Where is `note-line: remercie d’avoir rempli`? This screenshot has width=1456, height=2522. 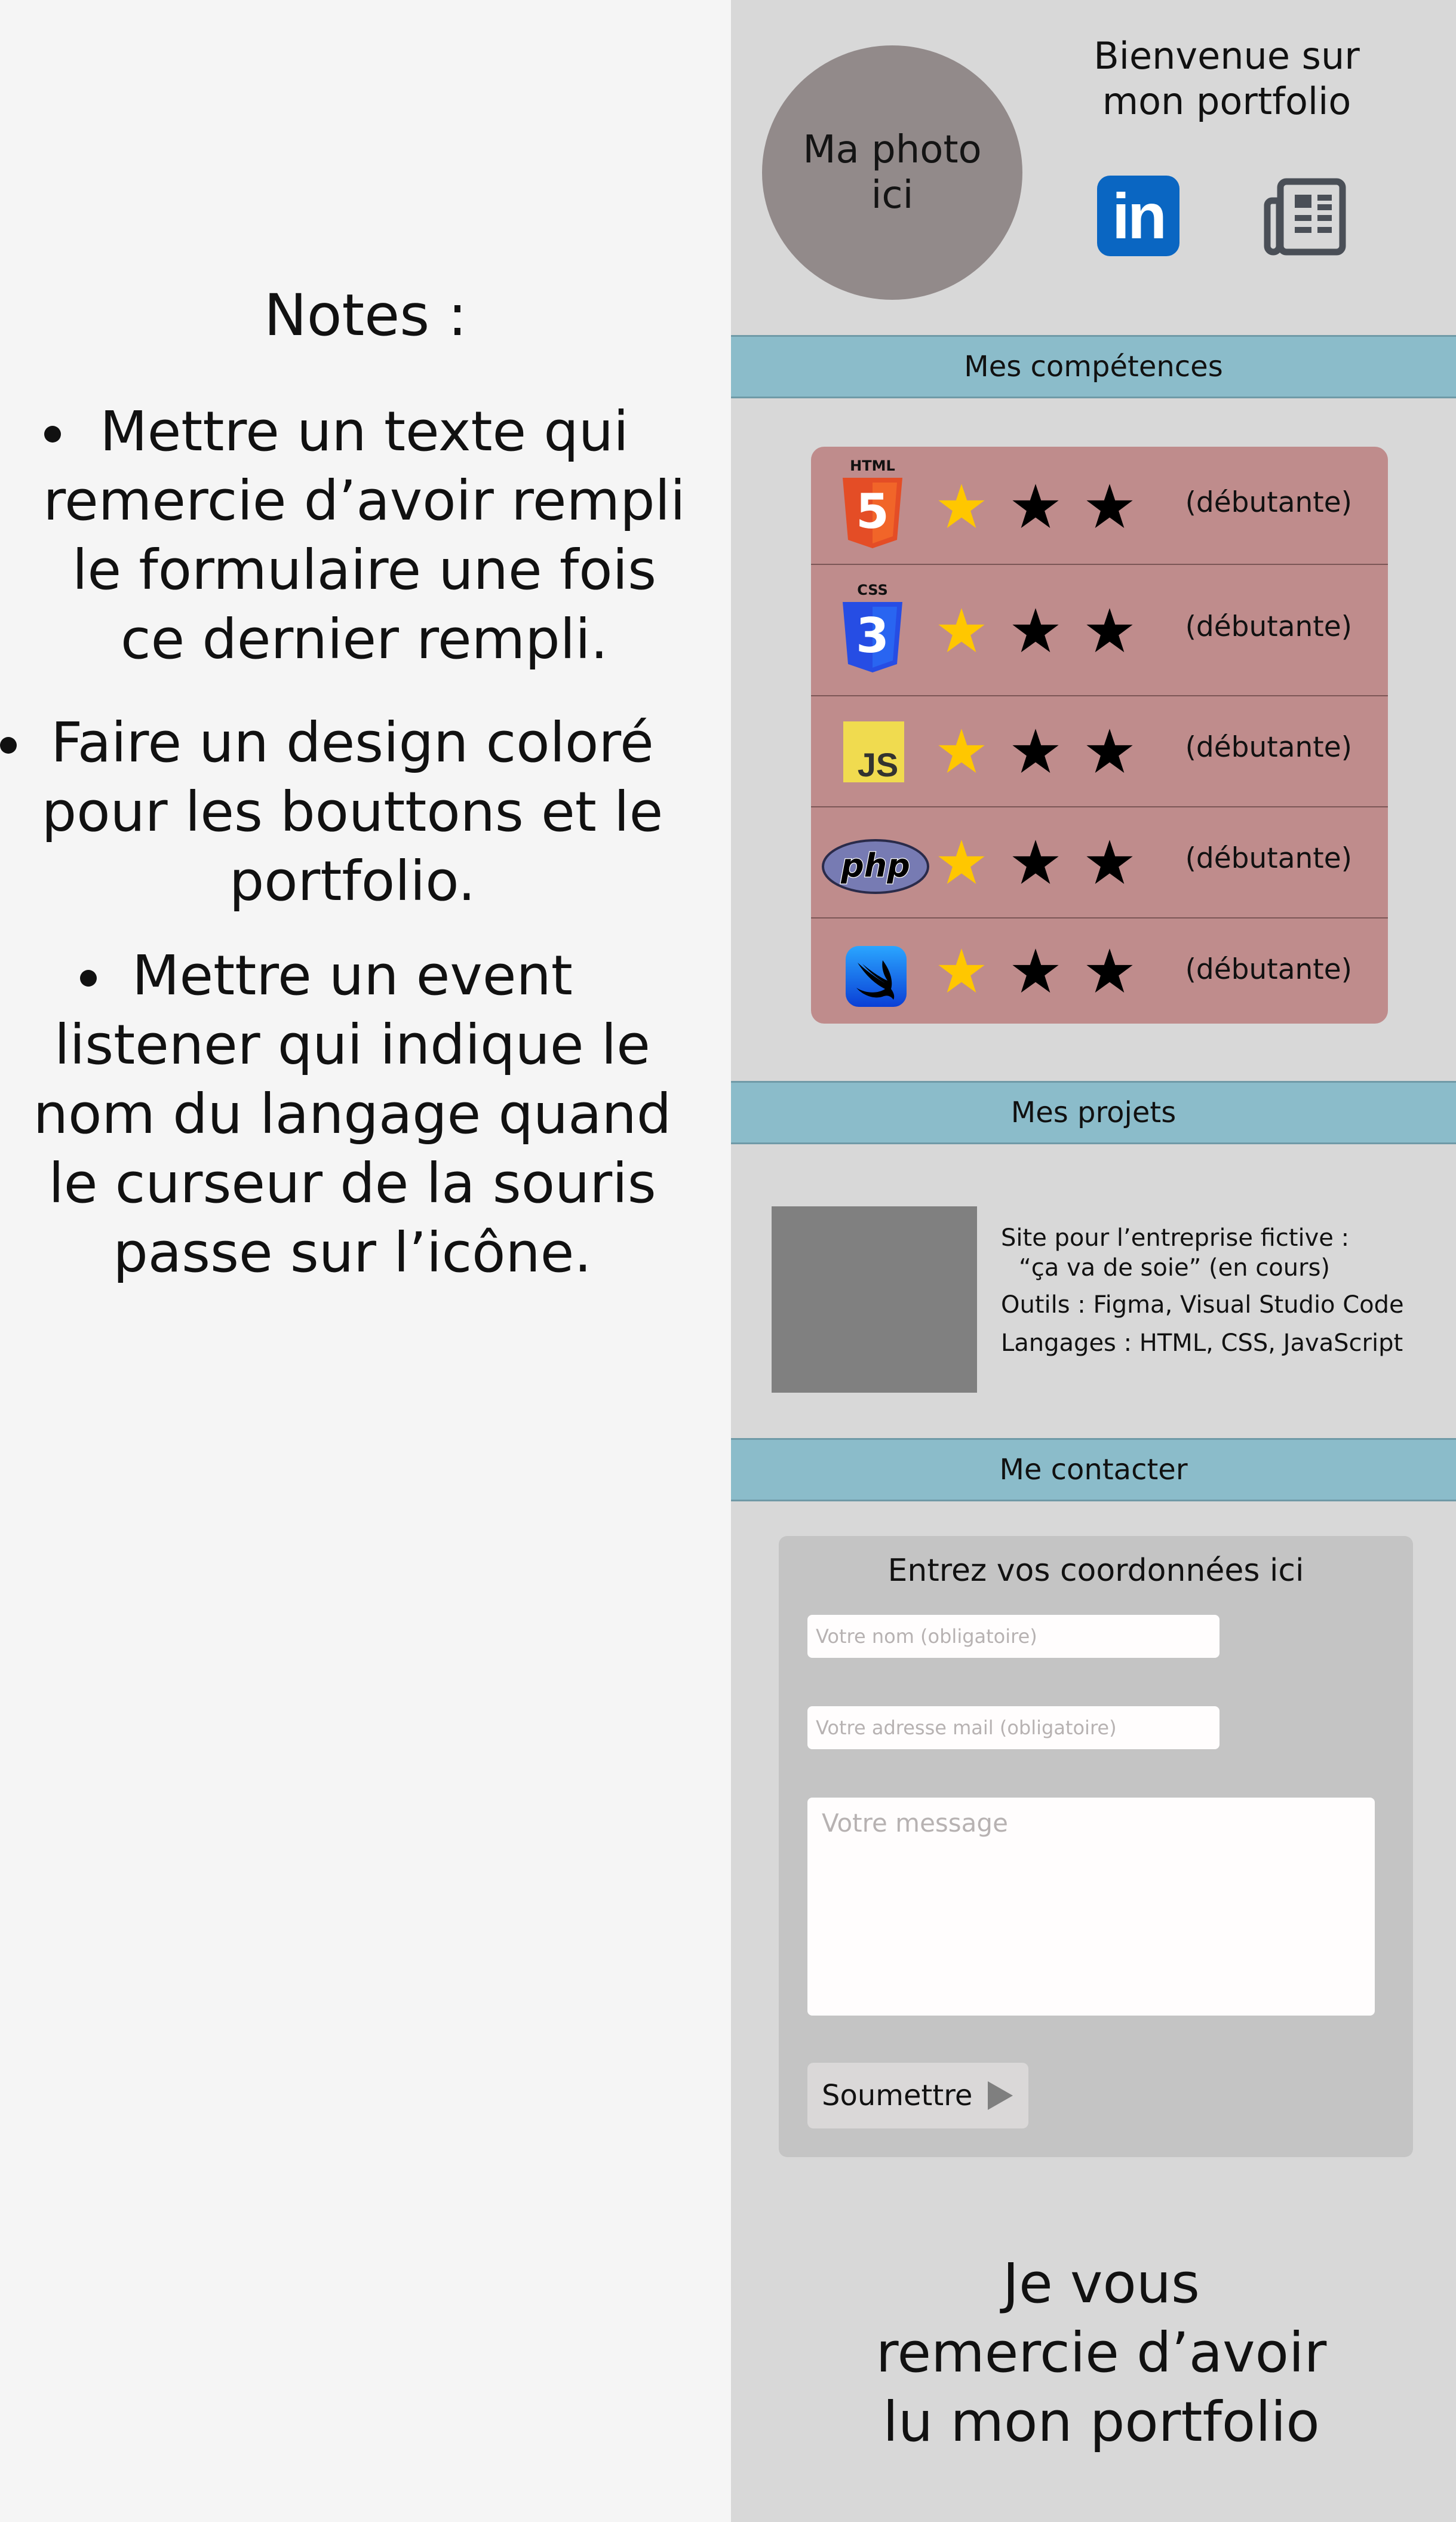
note-line: remercie d’avoir rempli is located at coordinates (364, 501).